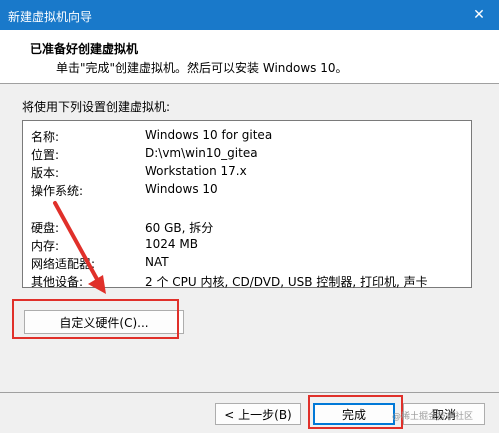  I want to click on finish-button: 完成, so click(354, 414).